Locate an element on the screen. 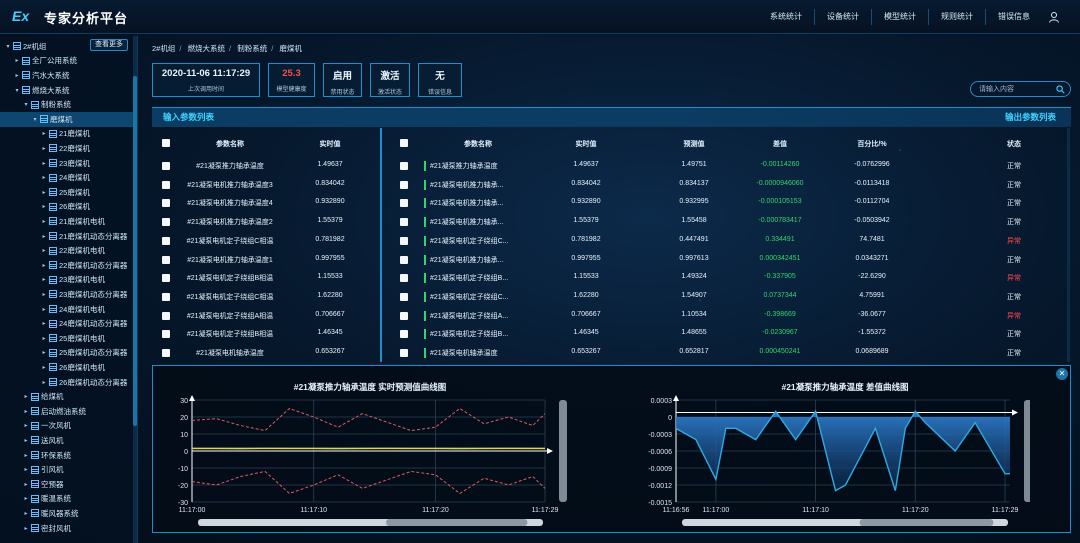 This screenshot has width=1080, height=543. tree-node: ▸ 24磨煤机电机 is located at coordinates (72, 309).